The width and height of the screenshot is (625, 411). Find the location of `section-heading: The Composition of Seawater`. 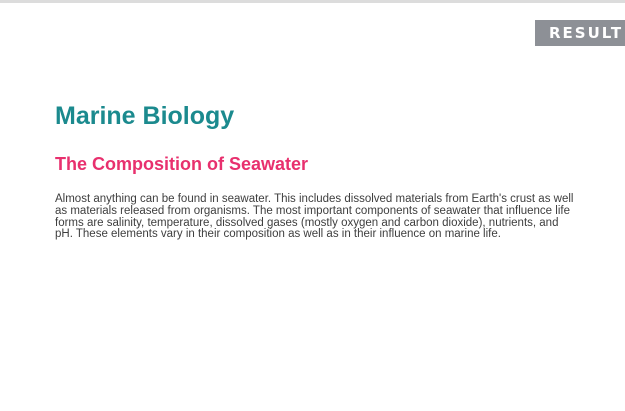

section-heading: The Composition of Seawater is located at coordinates (182, 164).